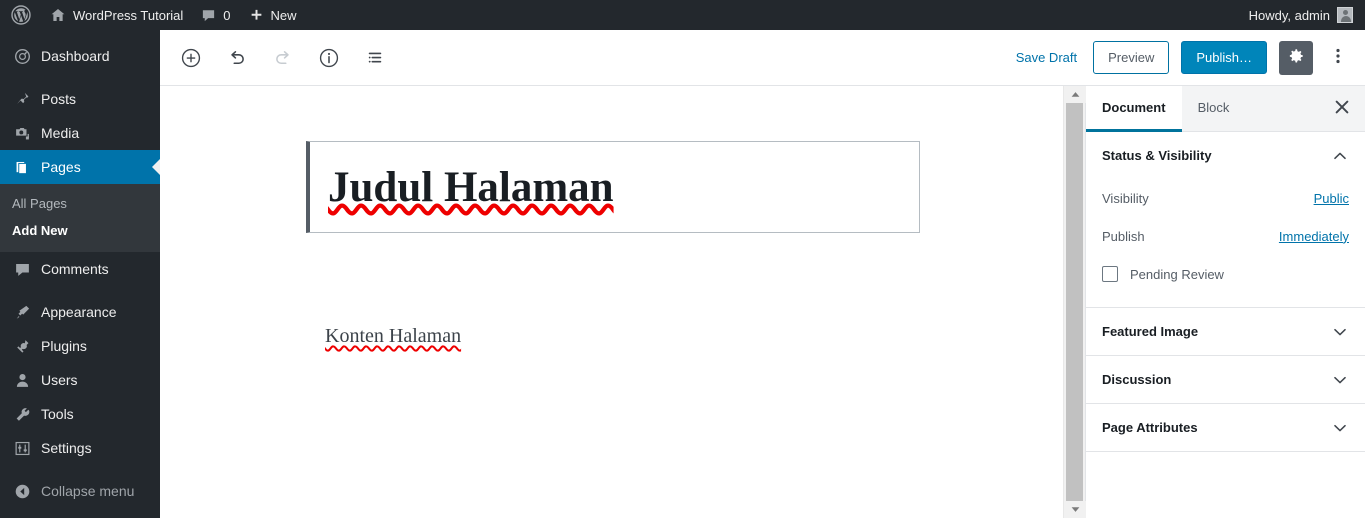  Describe the element at coordinates (39, 203) in the screenshot. I see `submenu-label: All Pages` at that location.